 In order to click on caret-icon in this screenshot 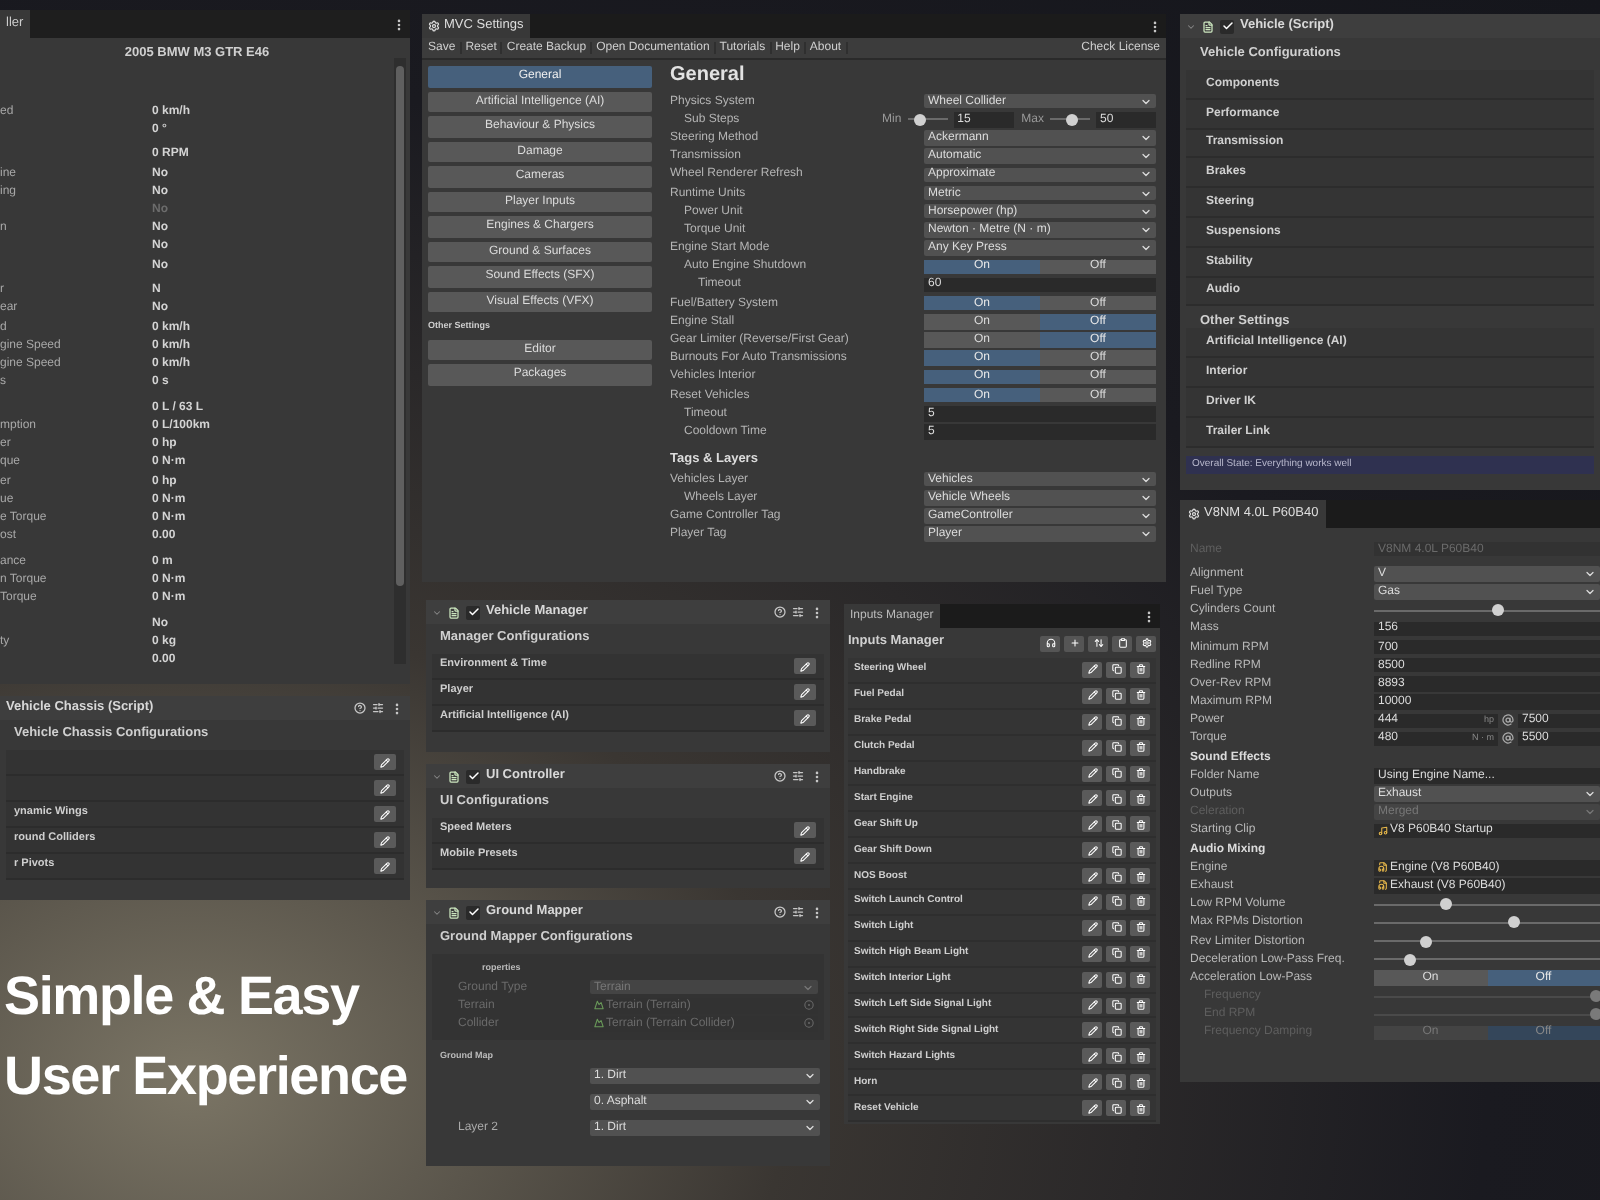, I will do `click(1146, 101)`.